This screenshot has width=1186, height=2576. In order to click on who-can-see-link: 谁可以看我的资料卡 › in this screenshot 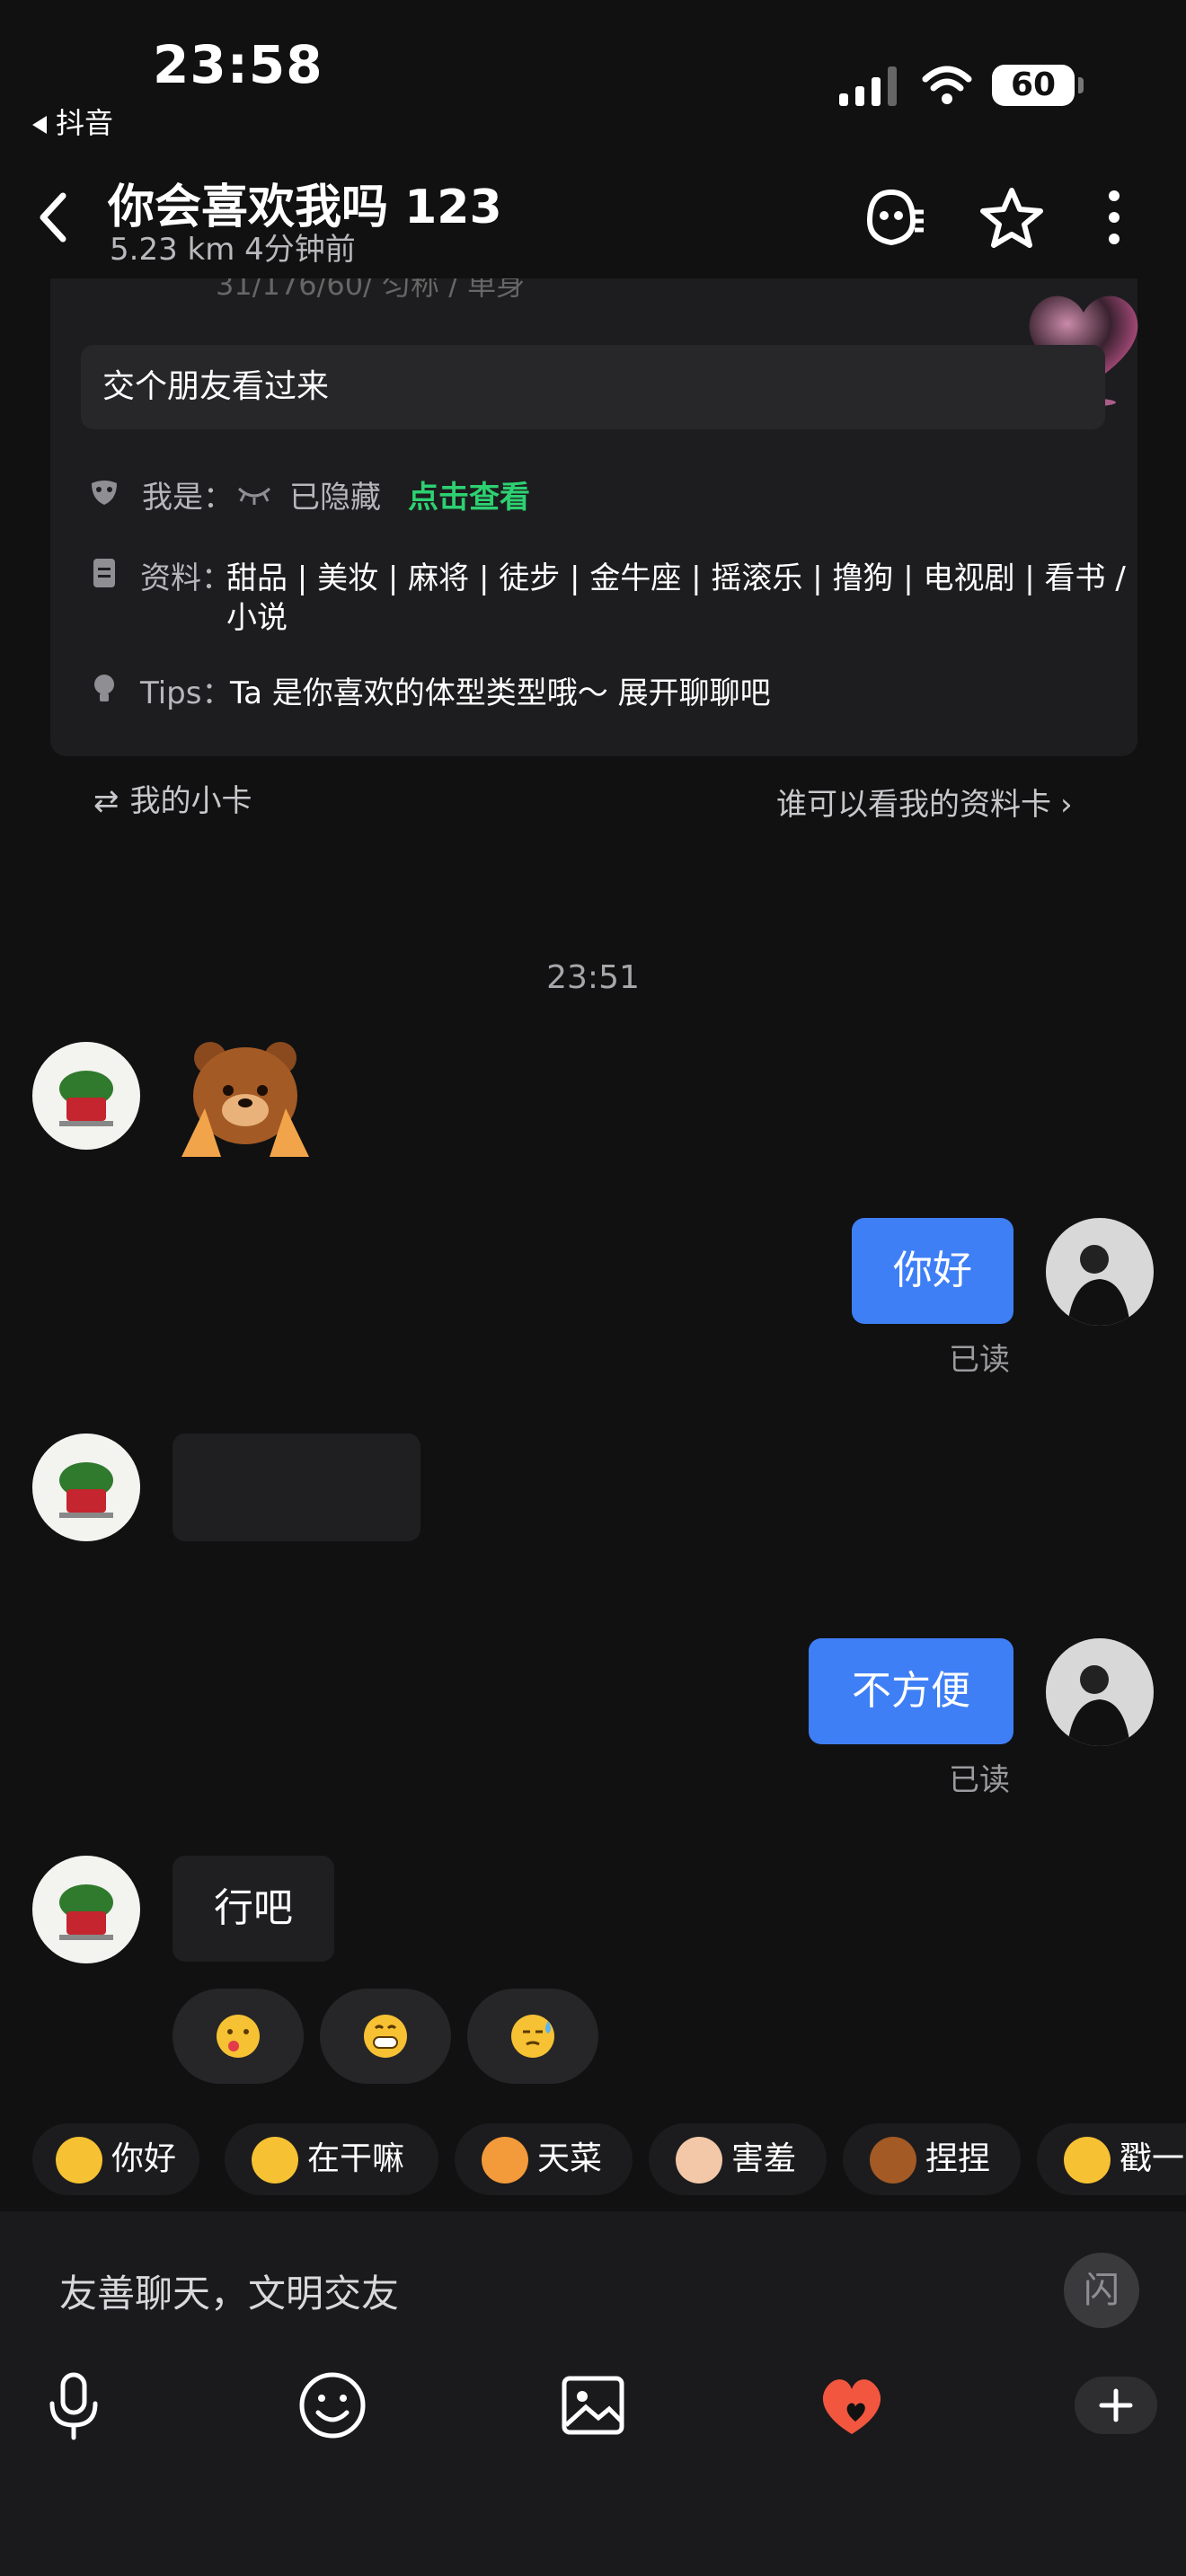, I will do `click(924, 802)`.